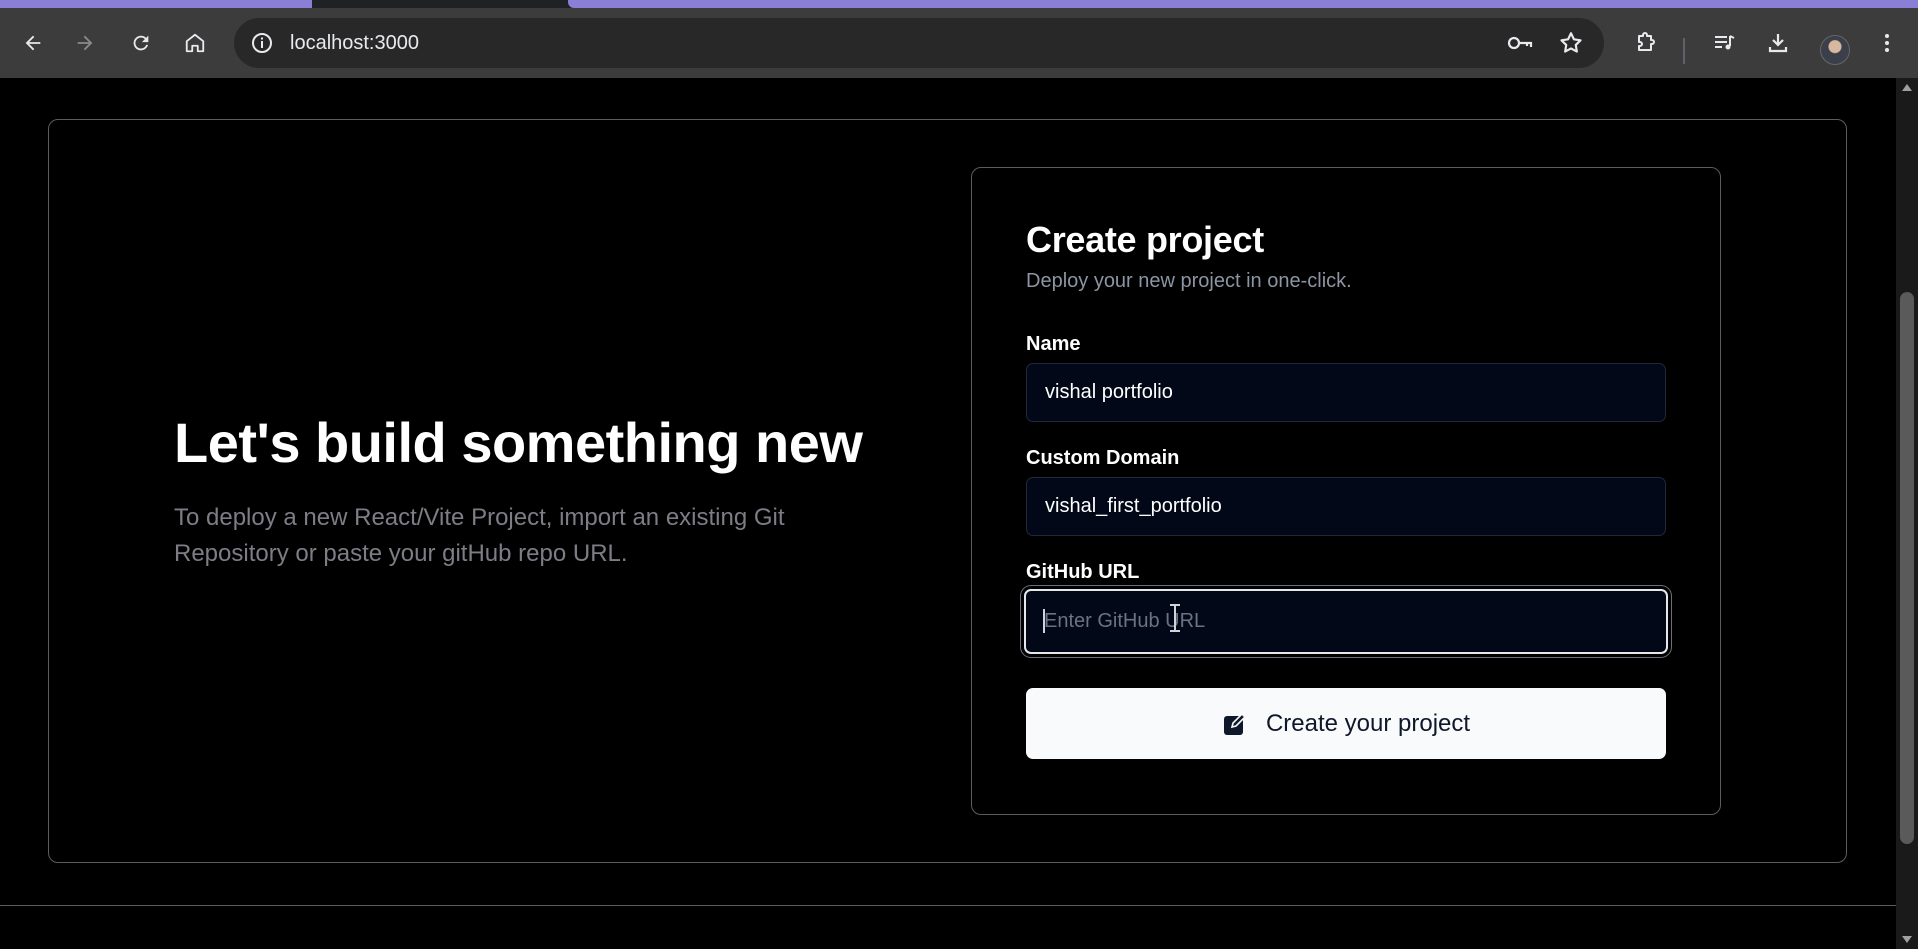 The height and width of the screenshot is (949, 1918). I want to click on tab-strip, so click(959, 4).